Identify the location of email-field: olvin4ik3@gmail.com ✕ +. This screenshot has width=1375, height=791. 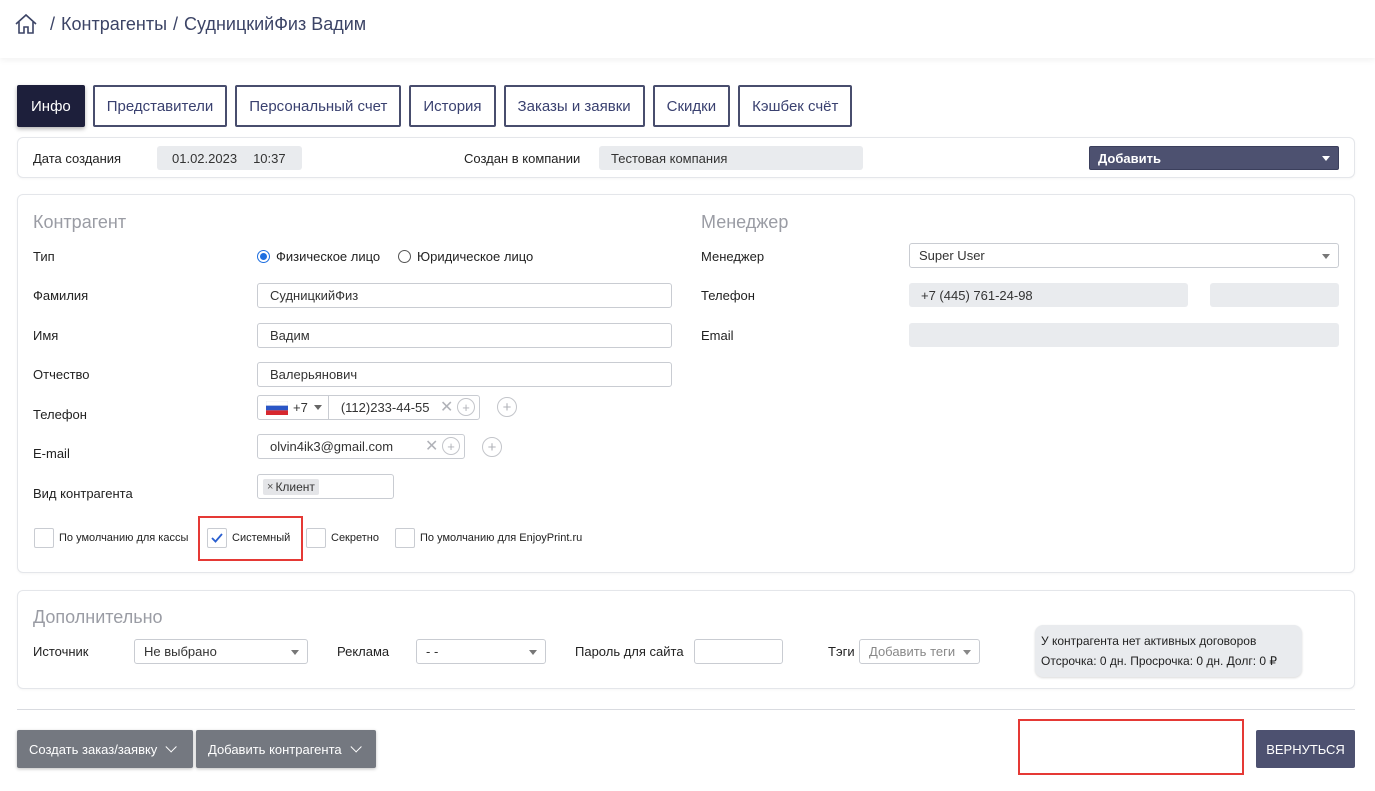
(361, 446).